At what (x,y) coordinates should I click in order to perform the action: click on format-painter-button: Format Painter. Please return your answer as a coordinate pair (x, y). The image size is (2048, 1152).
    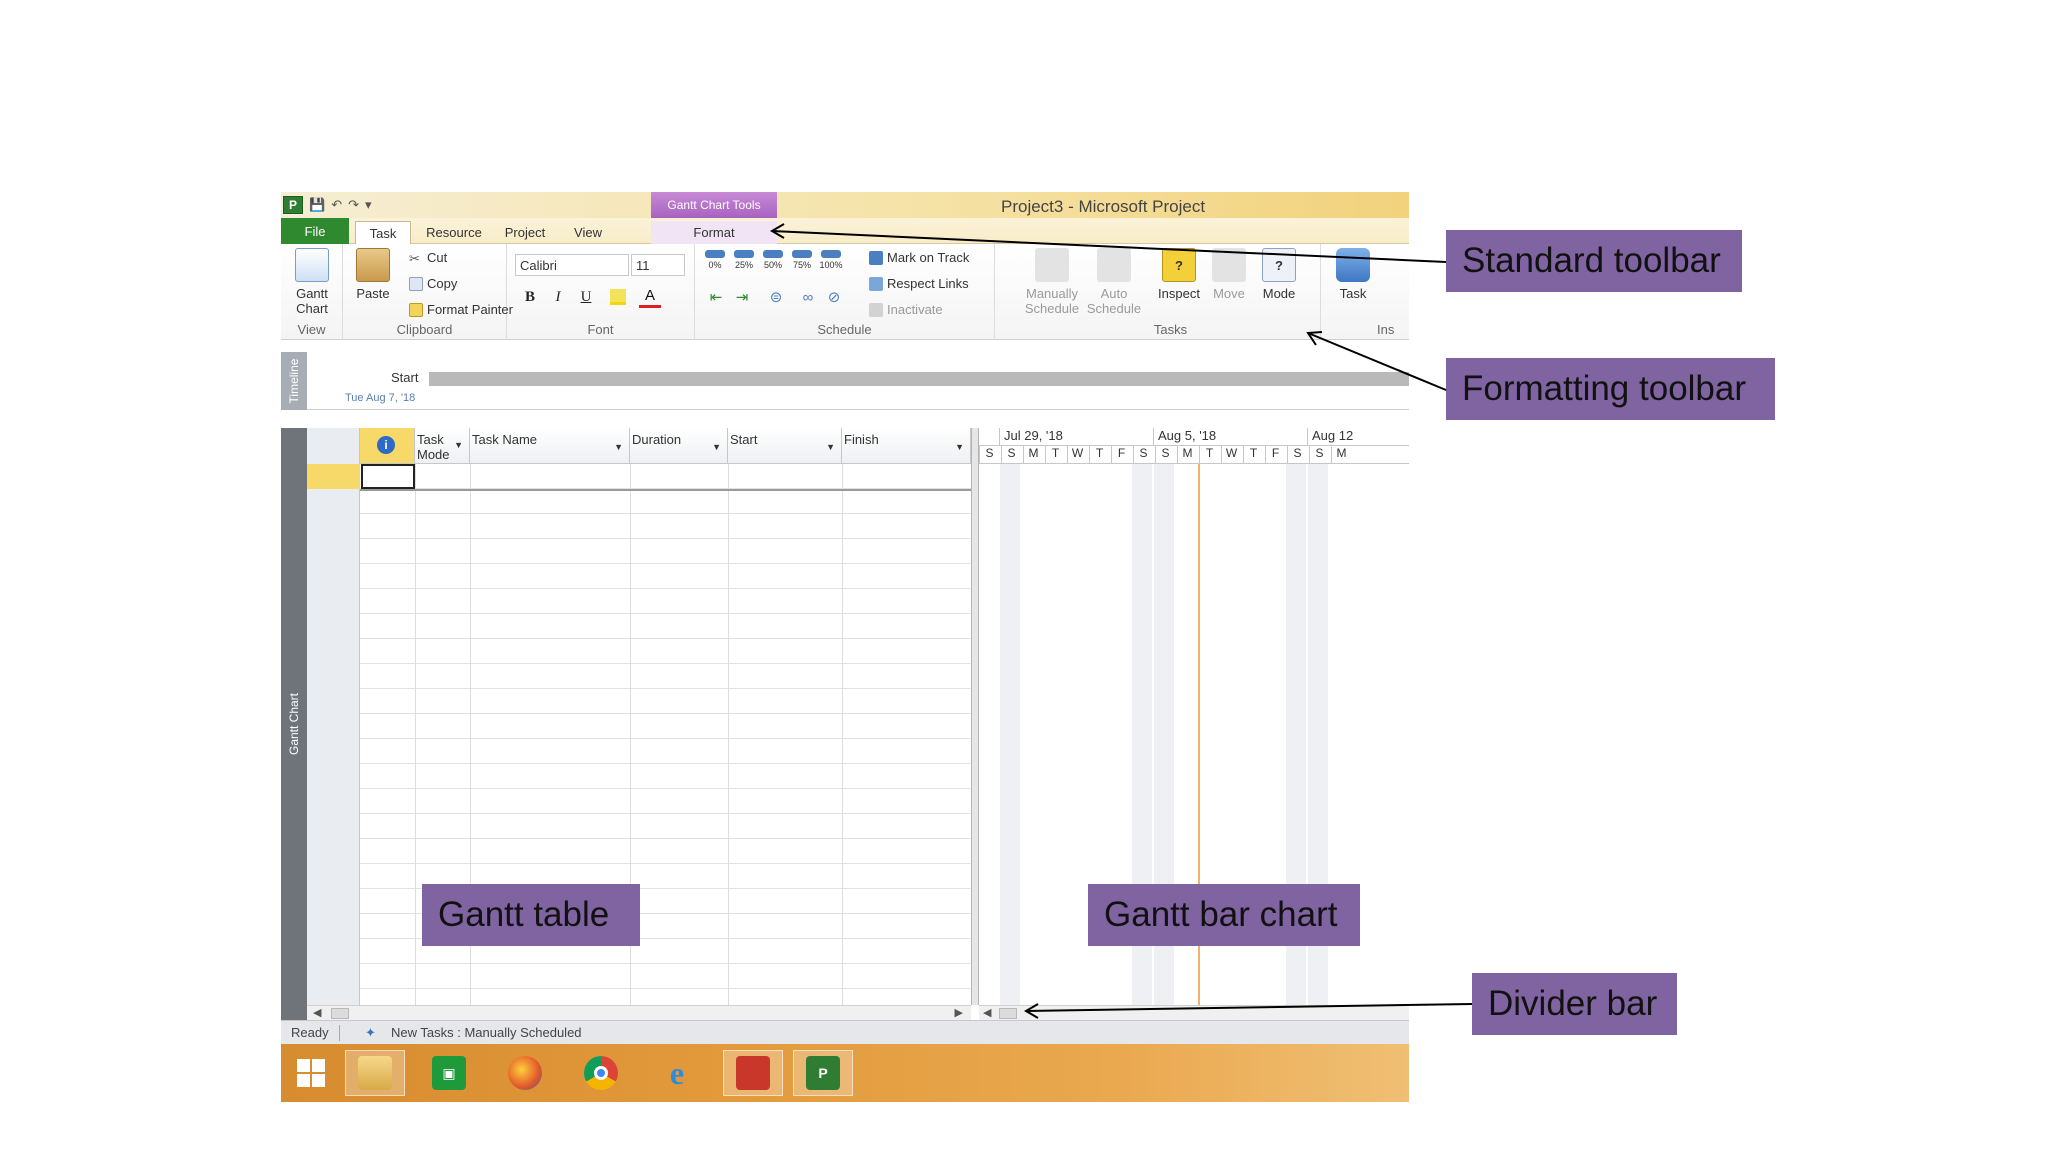
    Looking at the image, I should click on (461, 309).